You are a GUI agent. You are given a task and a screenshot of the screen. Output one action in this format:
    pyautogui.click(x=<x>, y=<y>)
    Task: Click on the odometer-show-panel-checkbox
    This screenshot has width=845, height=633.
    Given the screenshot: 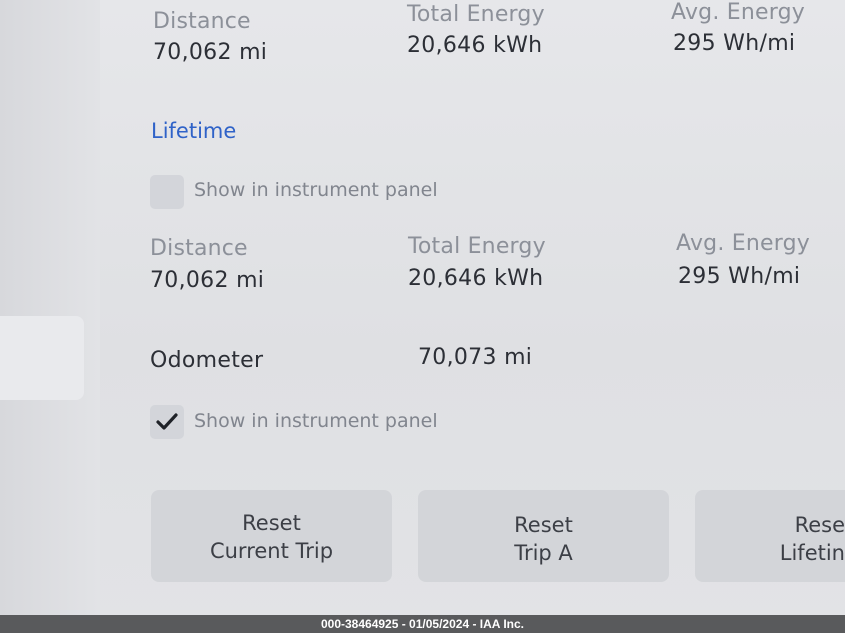 What is the action you would take?
    pyautogui.click(x=167, y=422)
    